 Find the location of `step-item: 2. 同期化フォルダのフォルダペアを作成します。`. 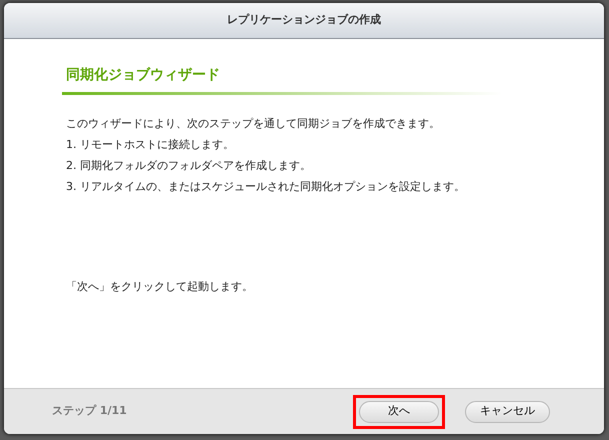

step-item: 2. 同期化フォルダのフォルダペアを作成します。 is located at coordinates (189, 166).